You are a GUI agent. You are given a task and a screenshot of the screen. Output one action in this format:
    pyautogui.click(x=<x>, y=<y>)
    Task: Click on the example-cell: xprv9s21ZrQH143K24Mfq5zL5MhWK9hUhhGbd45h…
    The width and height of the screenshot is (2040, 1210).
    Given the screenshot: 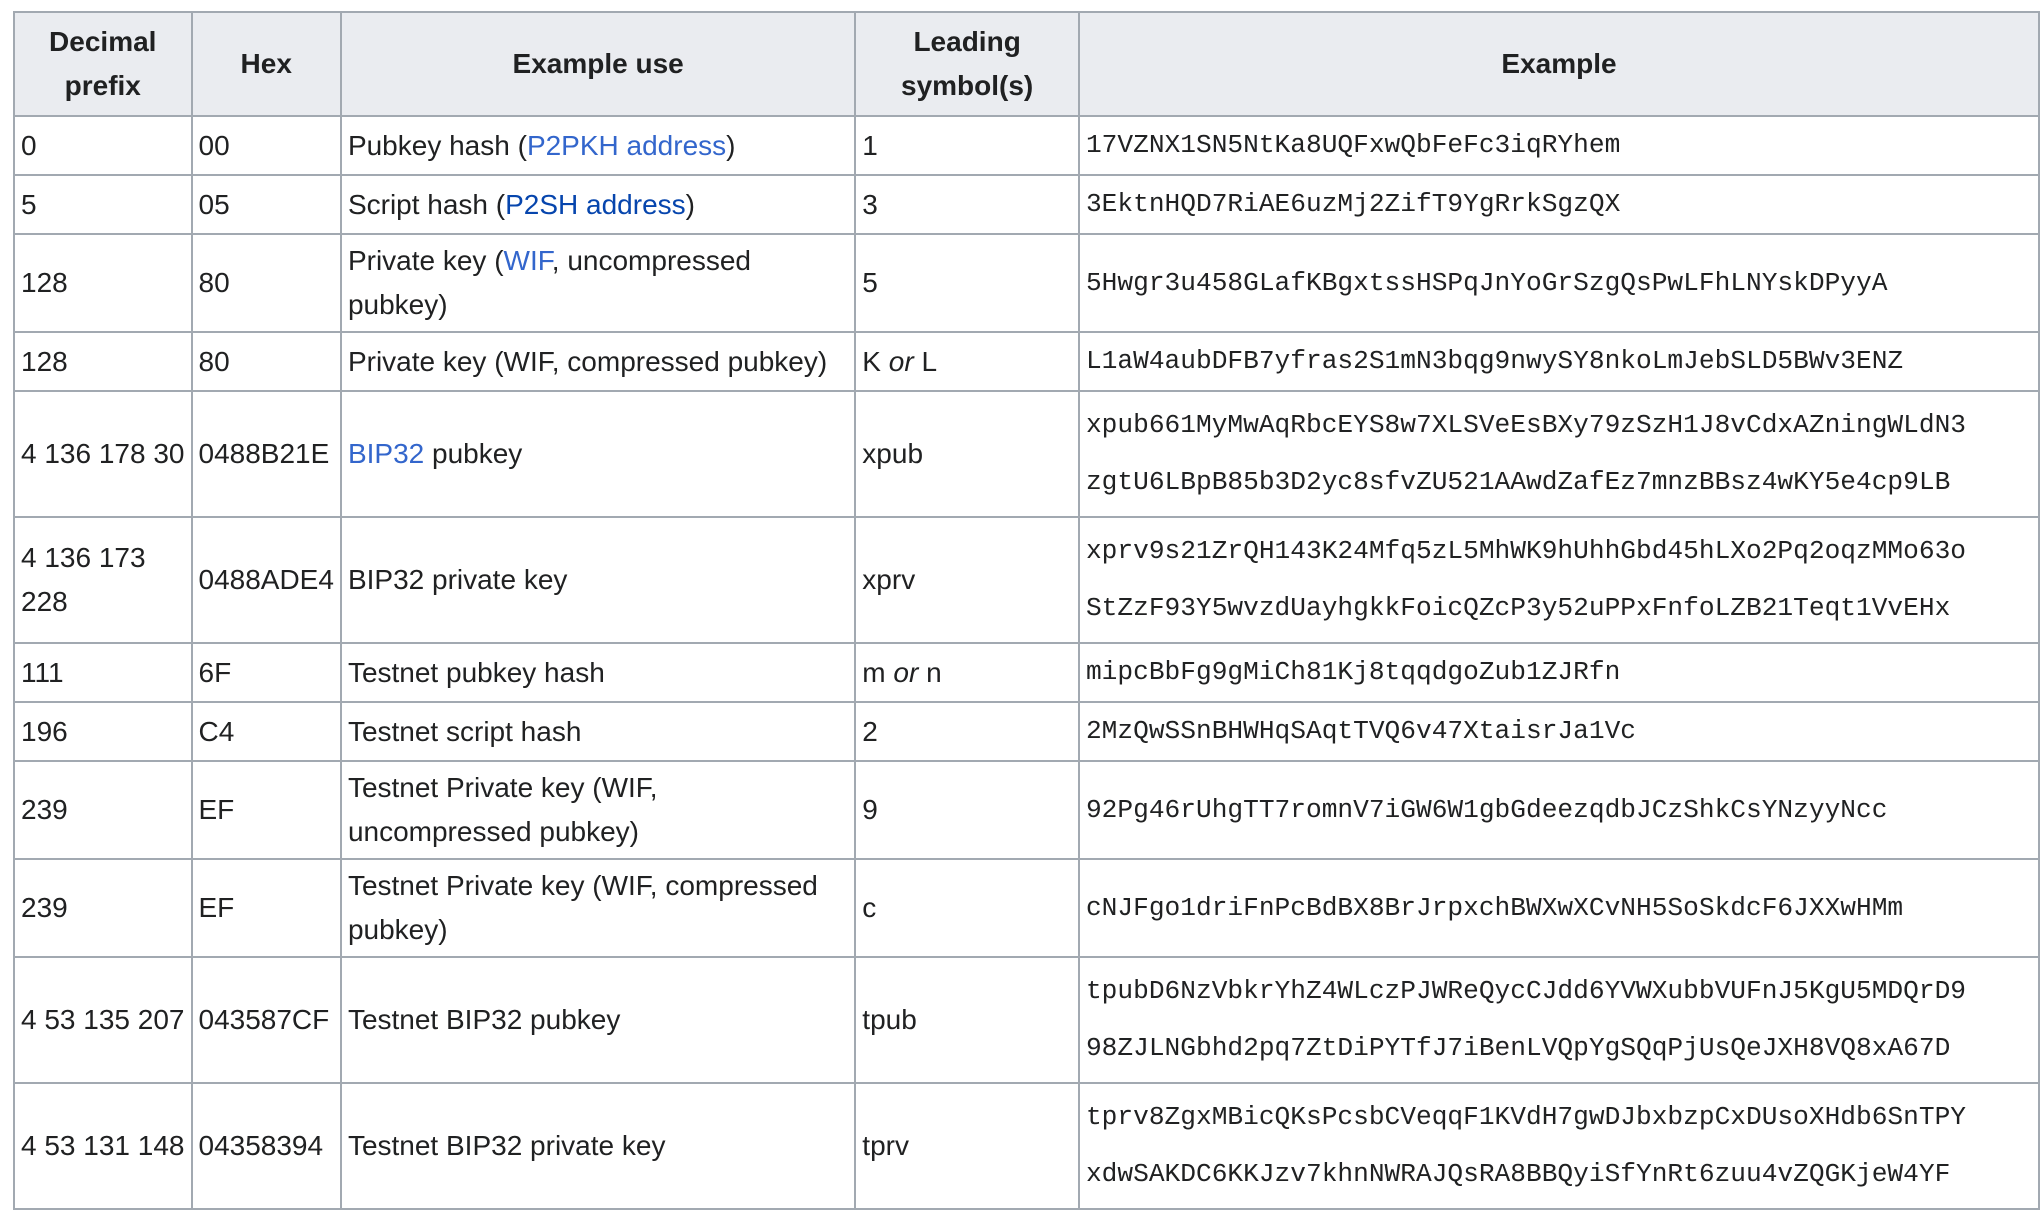 What is the action you would take?
    pyautogui.click(x=1558, y=580)
    